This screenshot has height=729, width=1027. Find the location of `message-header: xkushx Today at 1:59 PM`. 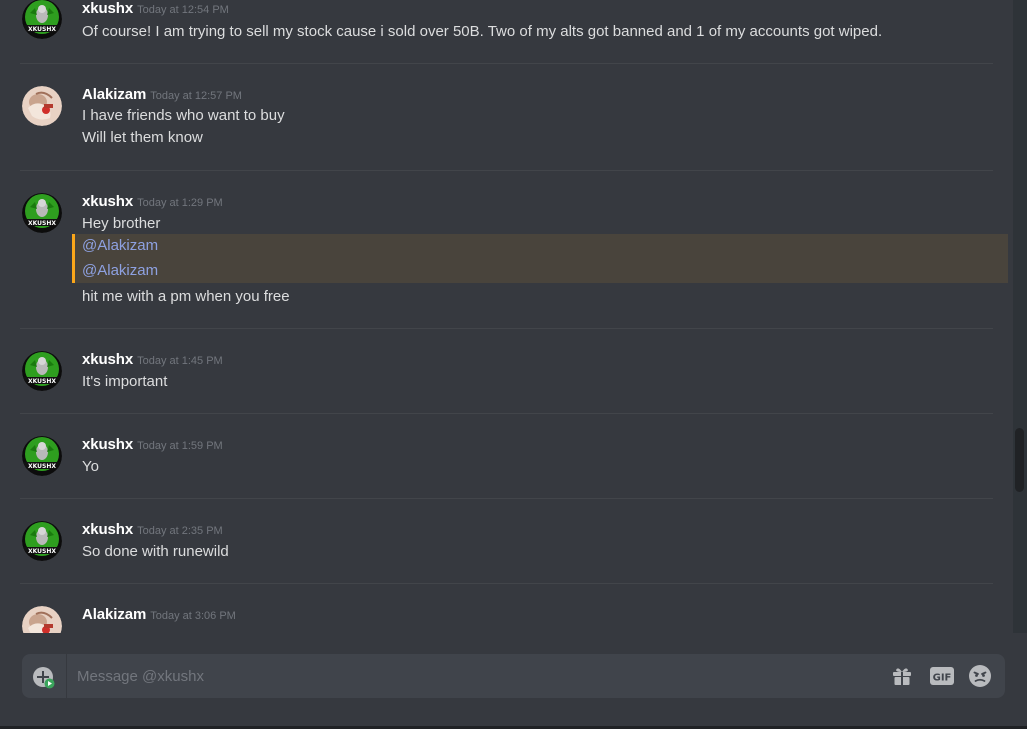

message-header: xkushx Today at 1:59 PM is located at coordinates (152, 446).